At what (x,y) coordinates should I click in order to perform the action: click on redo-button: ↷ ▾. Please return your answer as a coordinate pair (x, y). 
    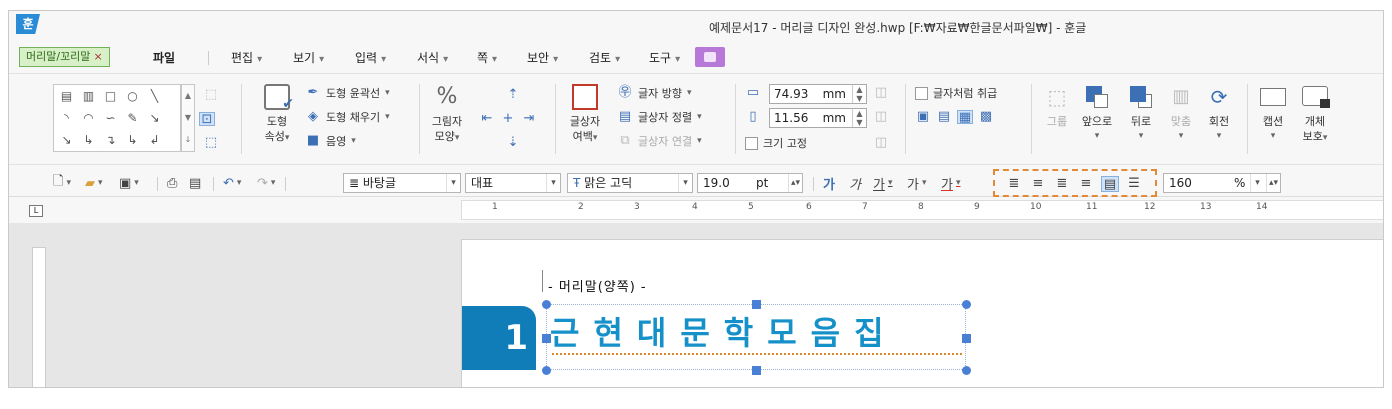
    Looking at the image, I should click on (266, 183).